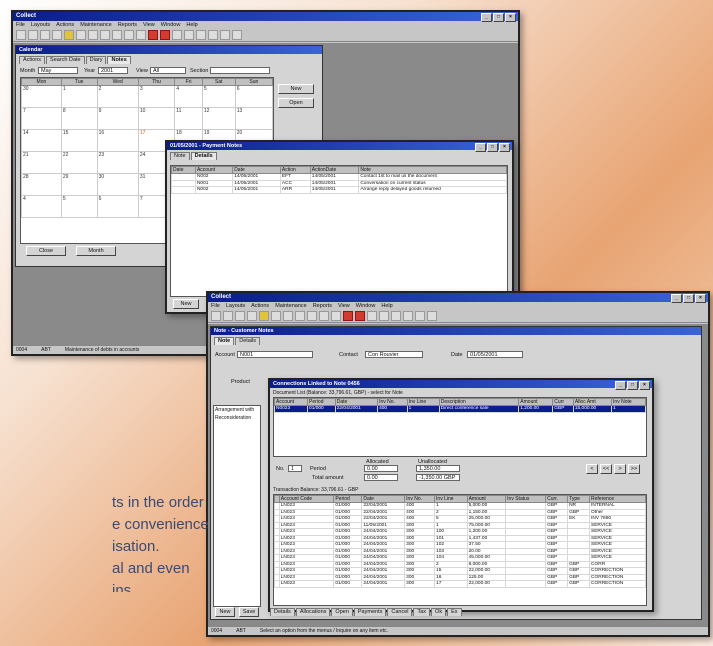 Image resolution: width=713 pixels, height=646 pixels. I want to click on amount-input: 0.00, so click(381, 477).